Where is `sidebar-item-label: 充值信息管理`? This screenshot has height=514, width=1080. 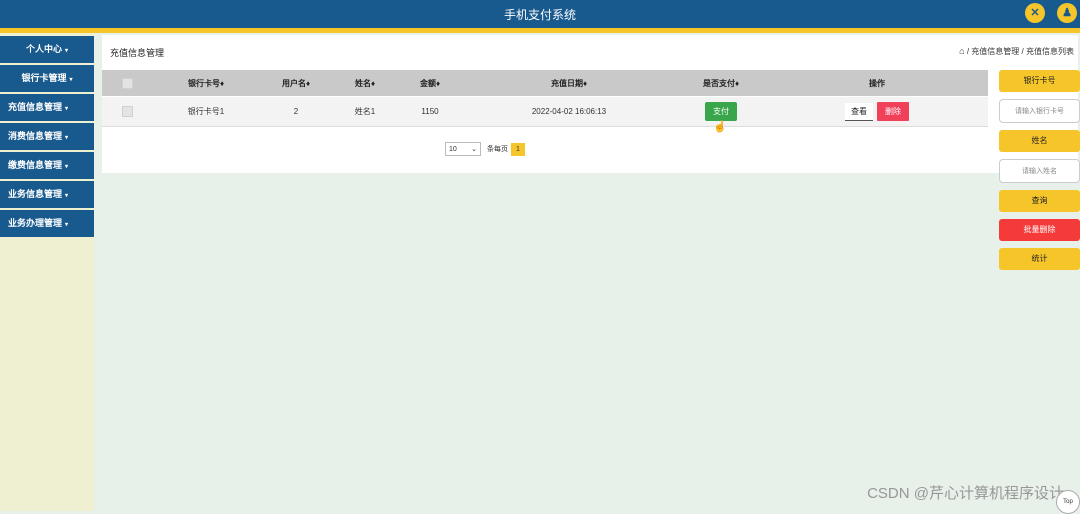
sidebar-item-label: 充值信息管理 is located at coordinates (35, 107).